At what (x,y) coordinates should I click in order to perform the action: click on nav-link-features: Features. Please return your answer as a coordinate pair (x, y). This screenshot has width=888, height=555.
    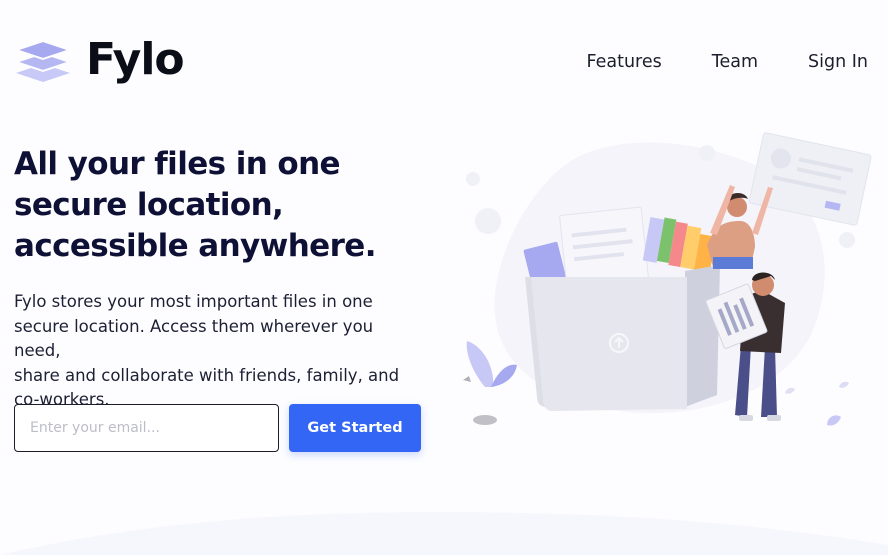
    Looking at the image, I should click on (623, 62).